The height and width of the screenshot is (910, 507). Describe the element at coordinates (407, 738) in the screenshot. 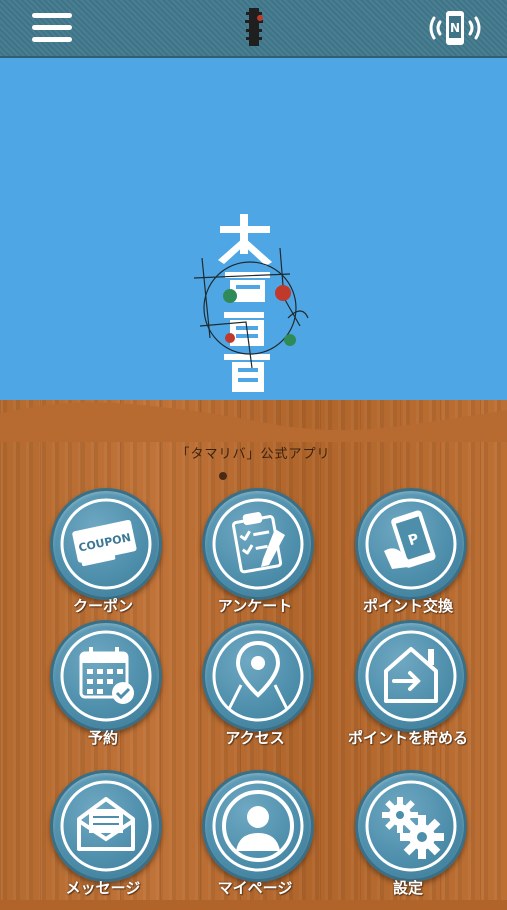

I see `menu-label-earn-points: ポイントを貯める` at that location.